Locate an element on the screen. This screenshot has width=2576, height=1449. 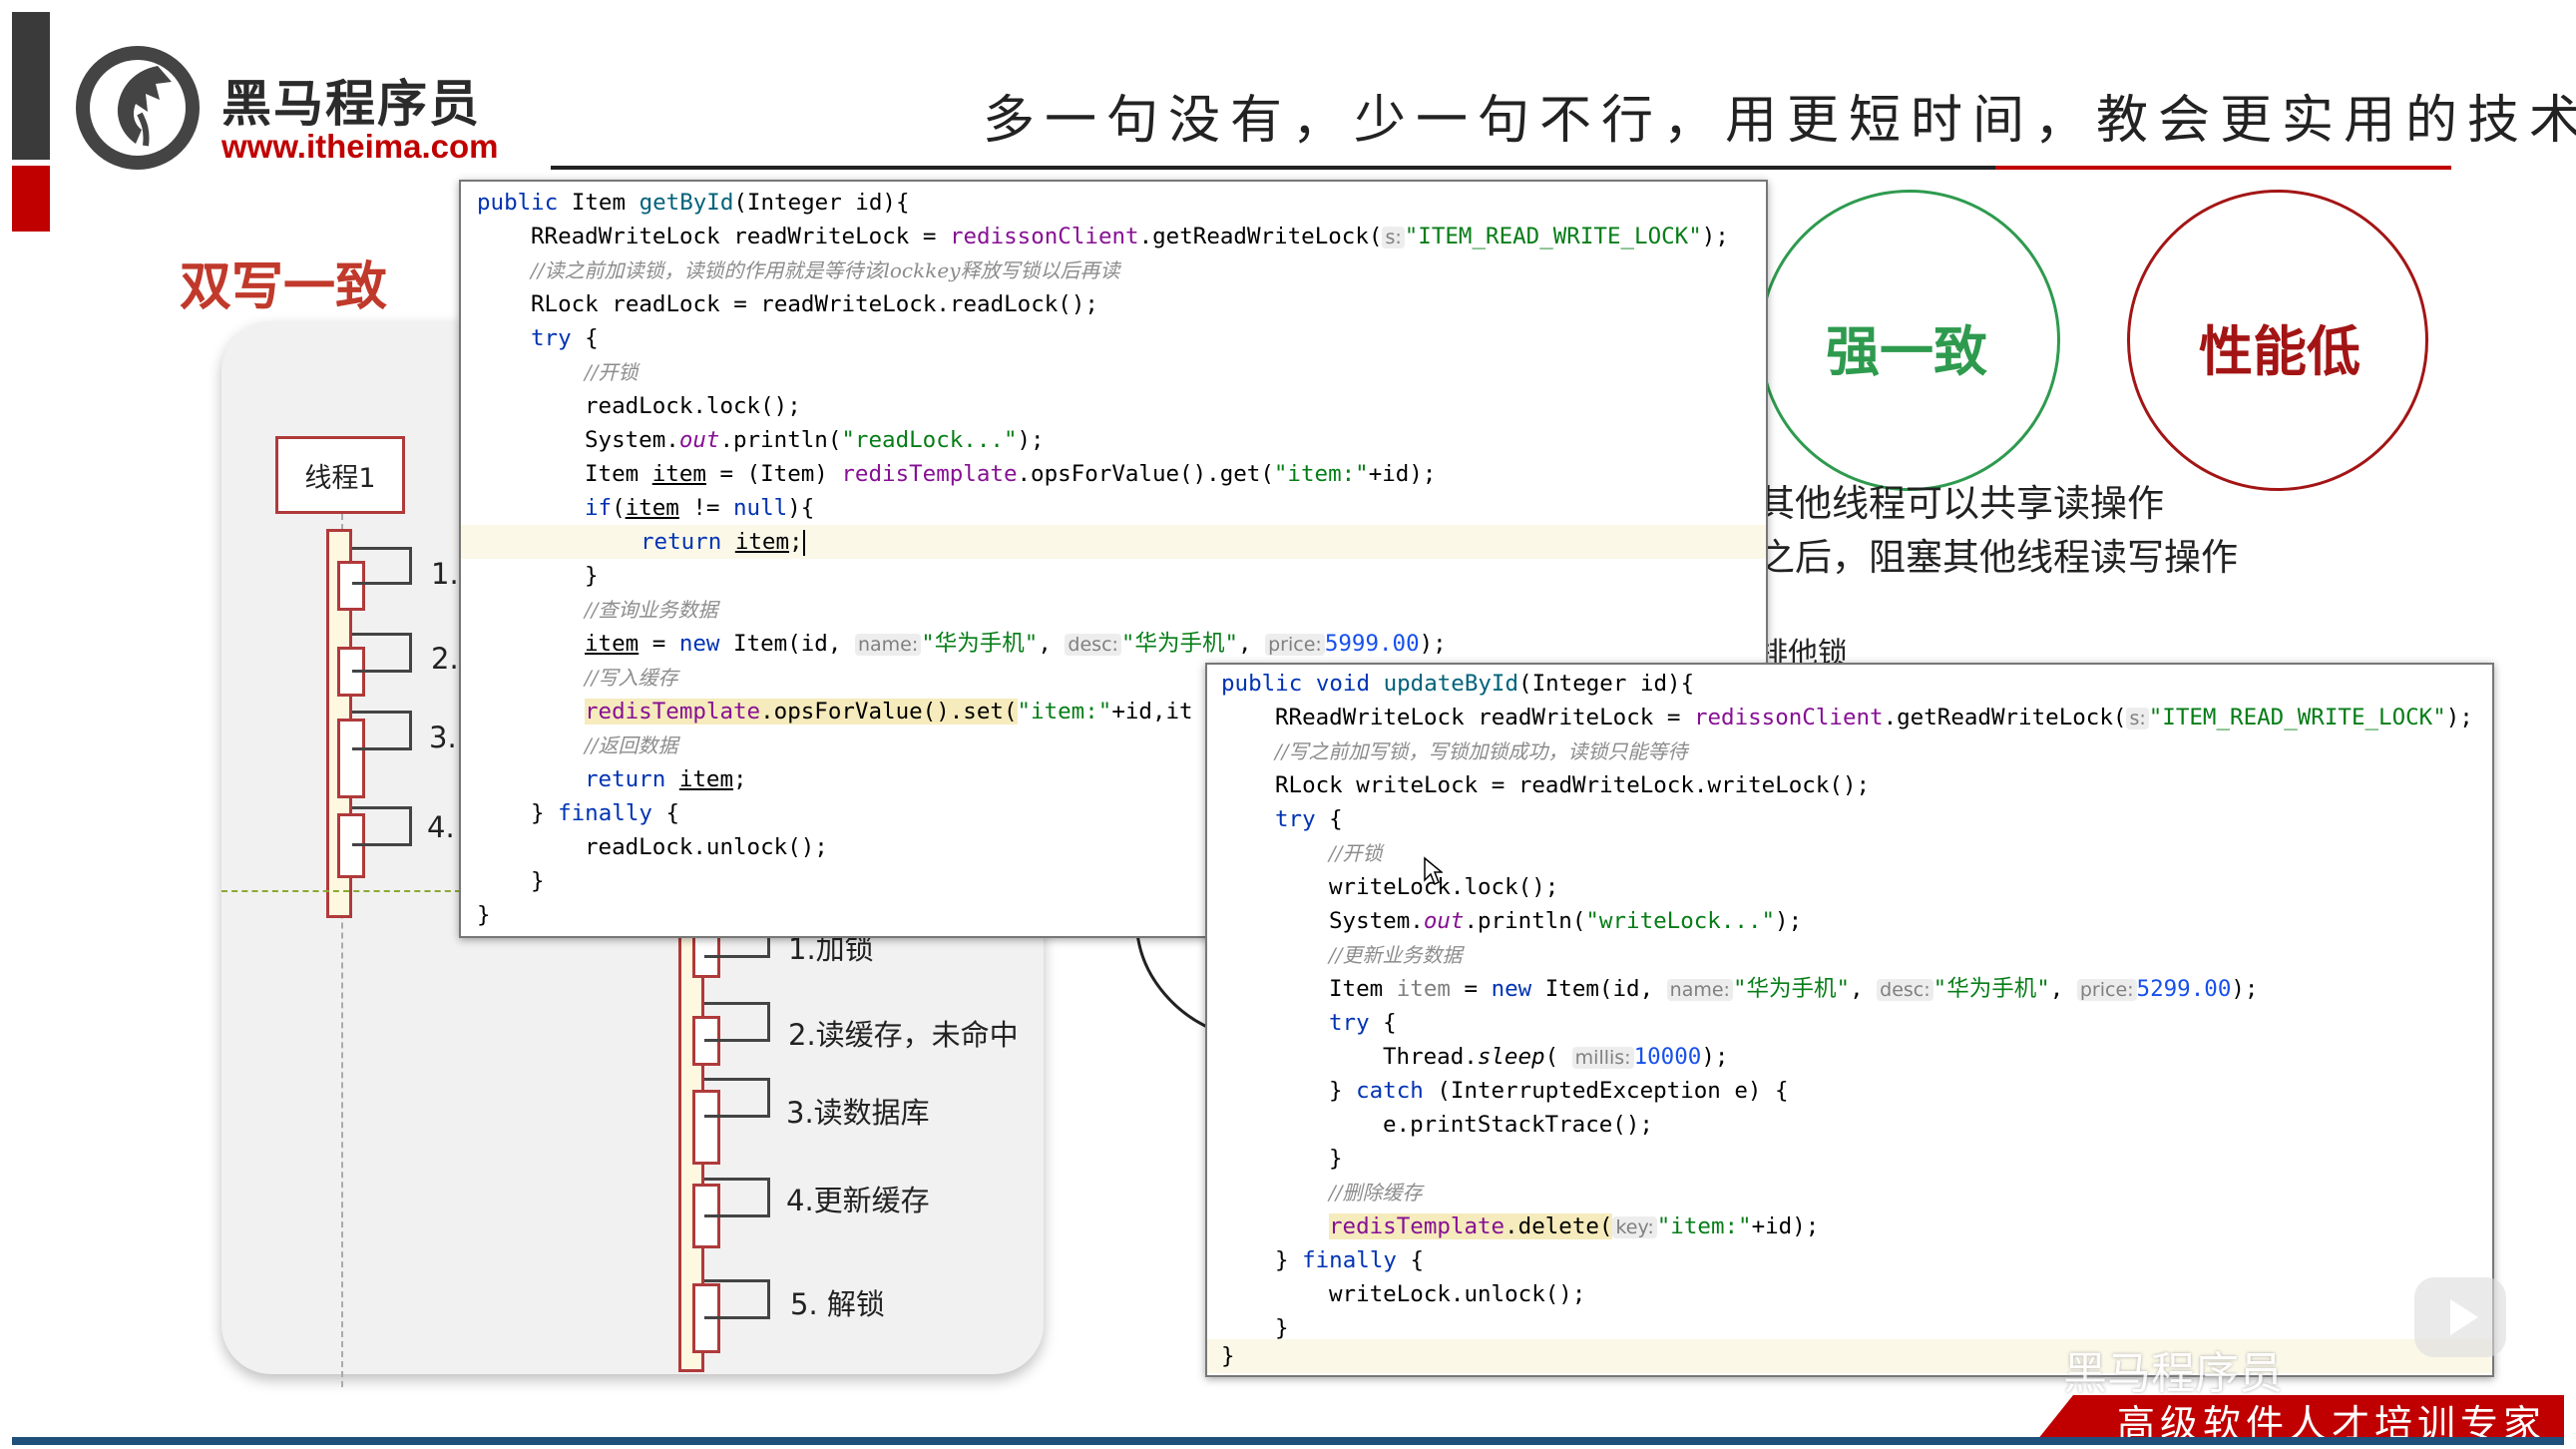
header-slogan: 多一句没有，少一句不行，用更短时间，教会更实用的技术！ is located at coordinates (1779, 121).